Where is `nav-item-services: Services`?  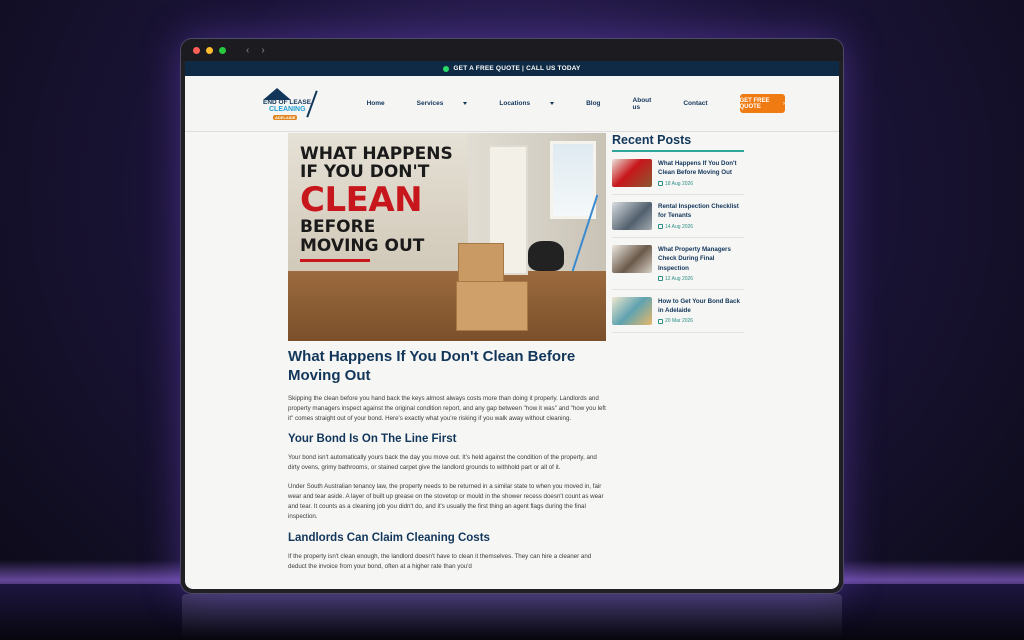
nav-item-services: Services is located at coordinates (450, 104).